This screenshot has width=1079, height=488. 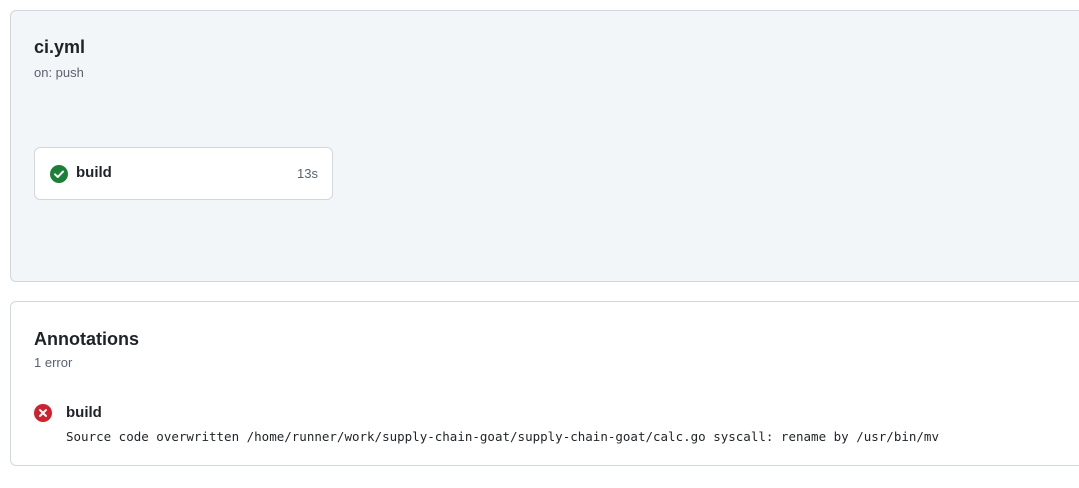 I want to click on annotation-job-link: build, so click(x=84, y=412).